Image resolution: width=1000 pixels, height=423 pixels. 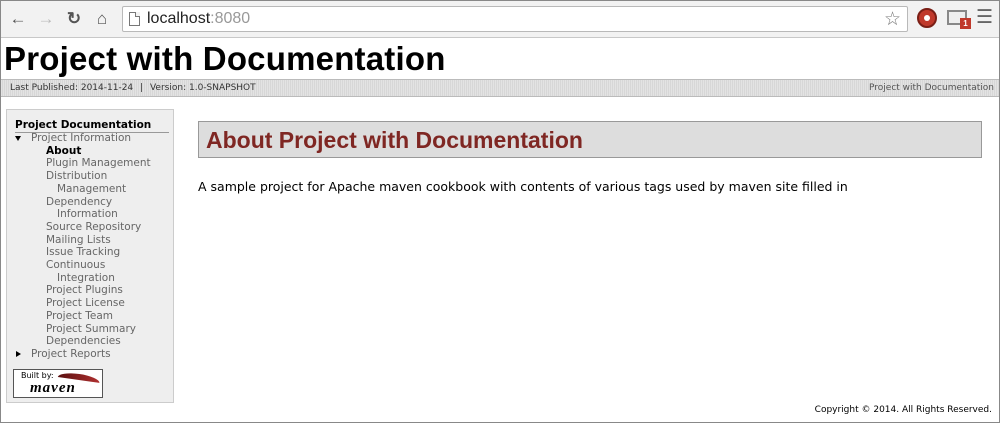 What do you see at coordinates (198, 19) in the screenshot?
I see `url-text: localhost:8080` at bounding box center [198, 19].